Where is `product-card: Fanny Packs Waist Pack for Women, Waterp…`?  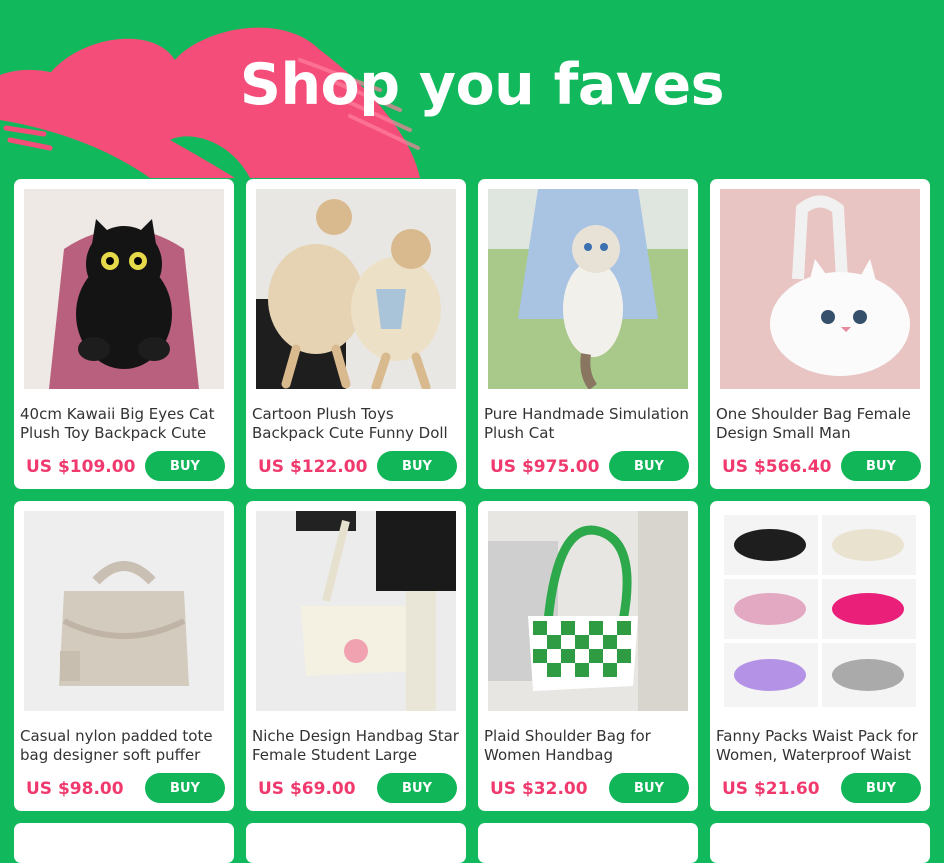 product-card: Fanny Packs Waist Pack for Women, Waterp… is located at coordinates (820, 656).